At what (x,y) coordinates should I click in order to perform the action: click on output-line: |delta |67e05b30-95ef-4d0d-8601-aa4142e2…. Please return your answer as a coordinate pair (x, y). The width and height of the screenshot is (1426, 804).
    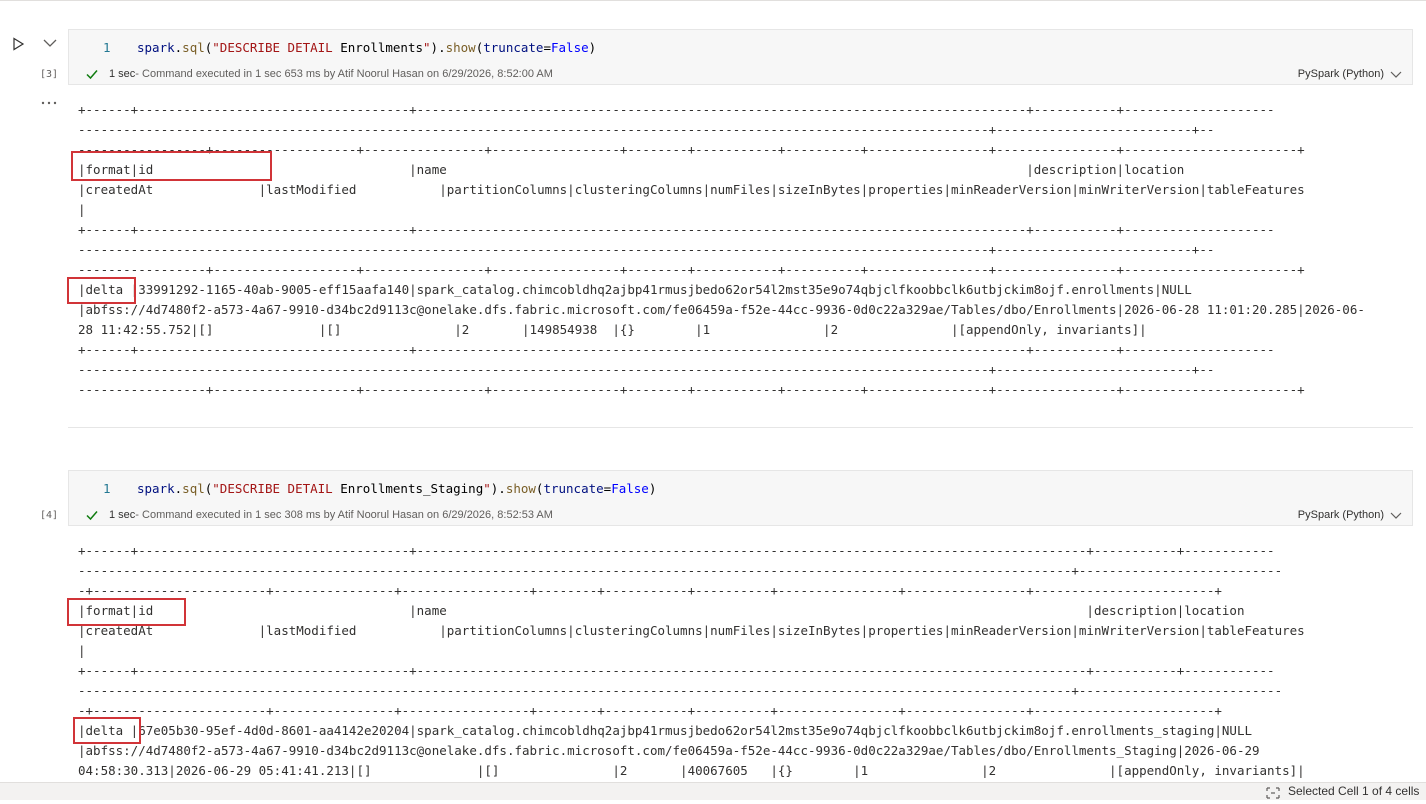
    Looking at the image, I should click on (665, 730).